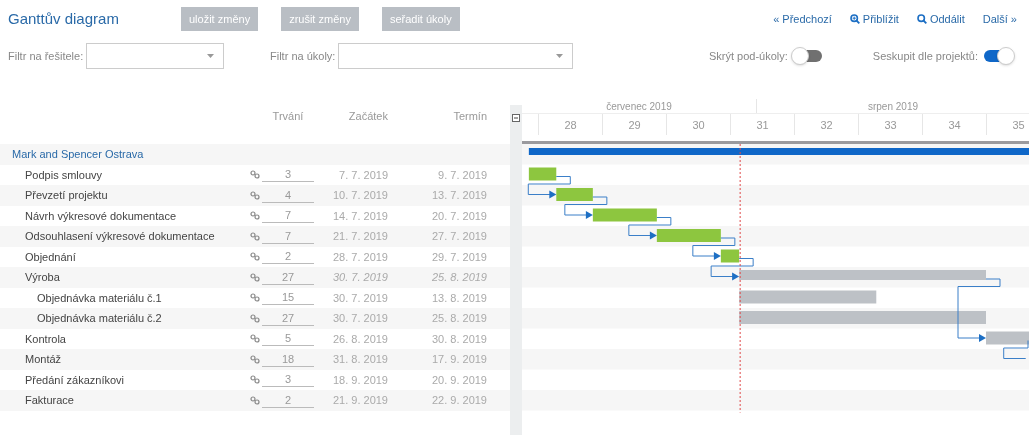 This screenshot has width=1029, height=435. Describe the element at coordinates (303, 56) in the screenshot. I see `filter-label: Filtr na úkoly:` at that location.